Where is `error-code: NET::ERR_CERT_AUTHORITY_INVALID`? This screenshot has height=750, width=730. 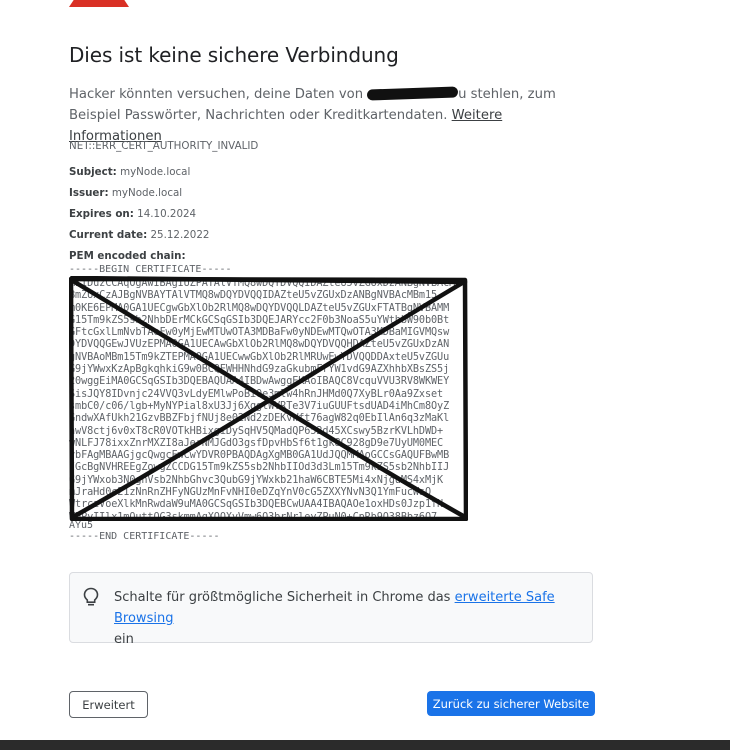
error-code: NET::ERR_CERT_AUTHORITY_INVALID is located at coordinates (164, 146).